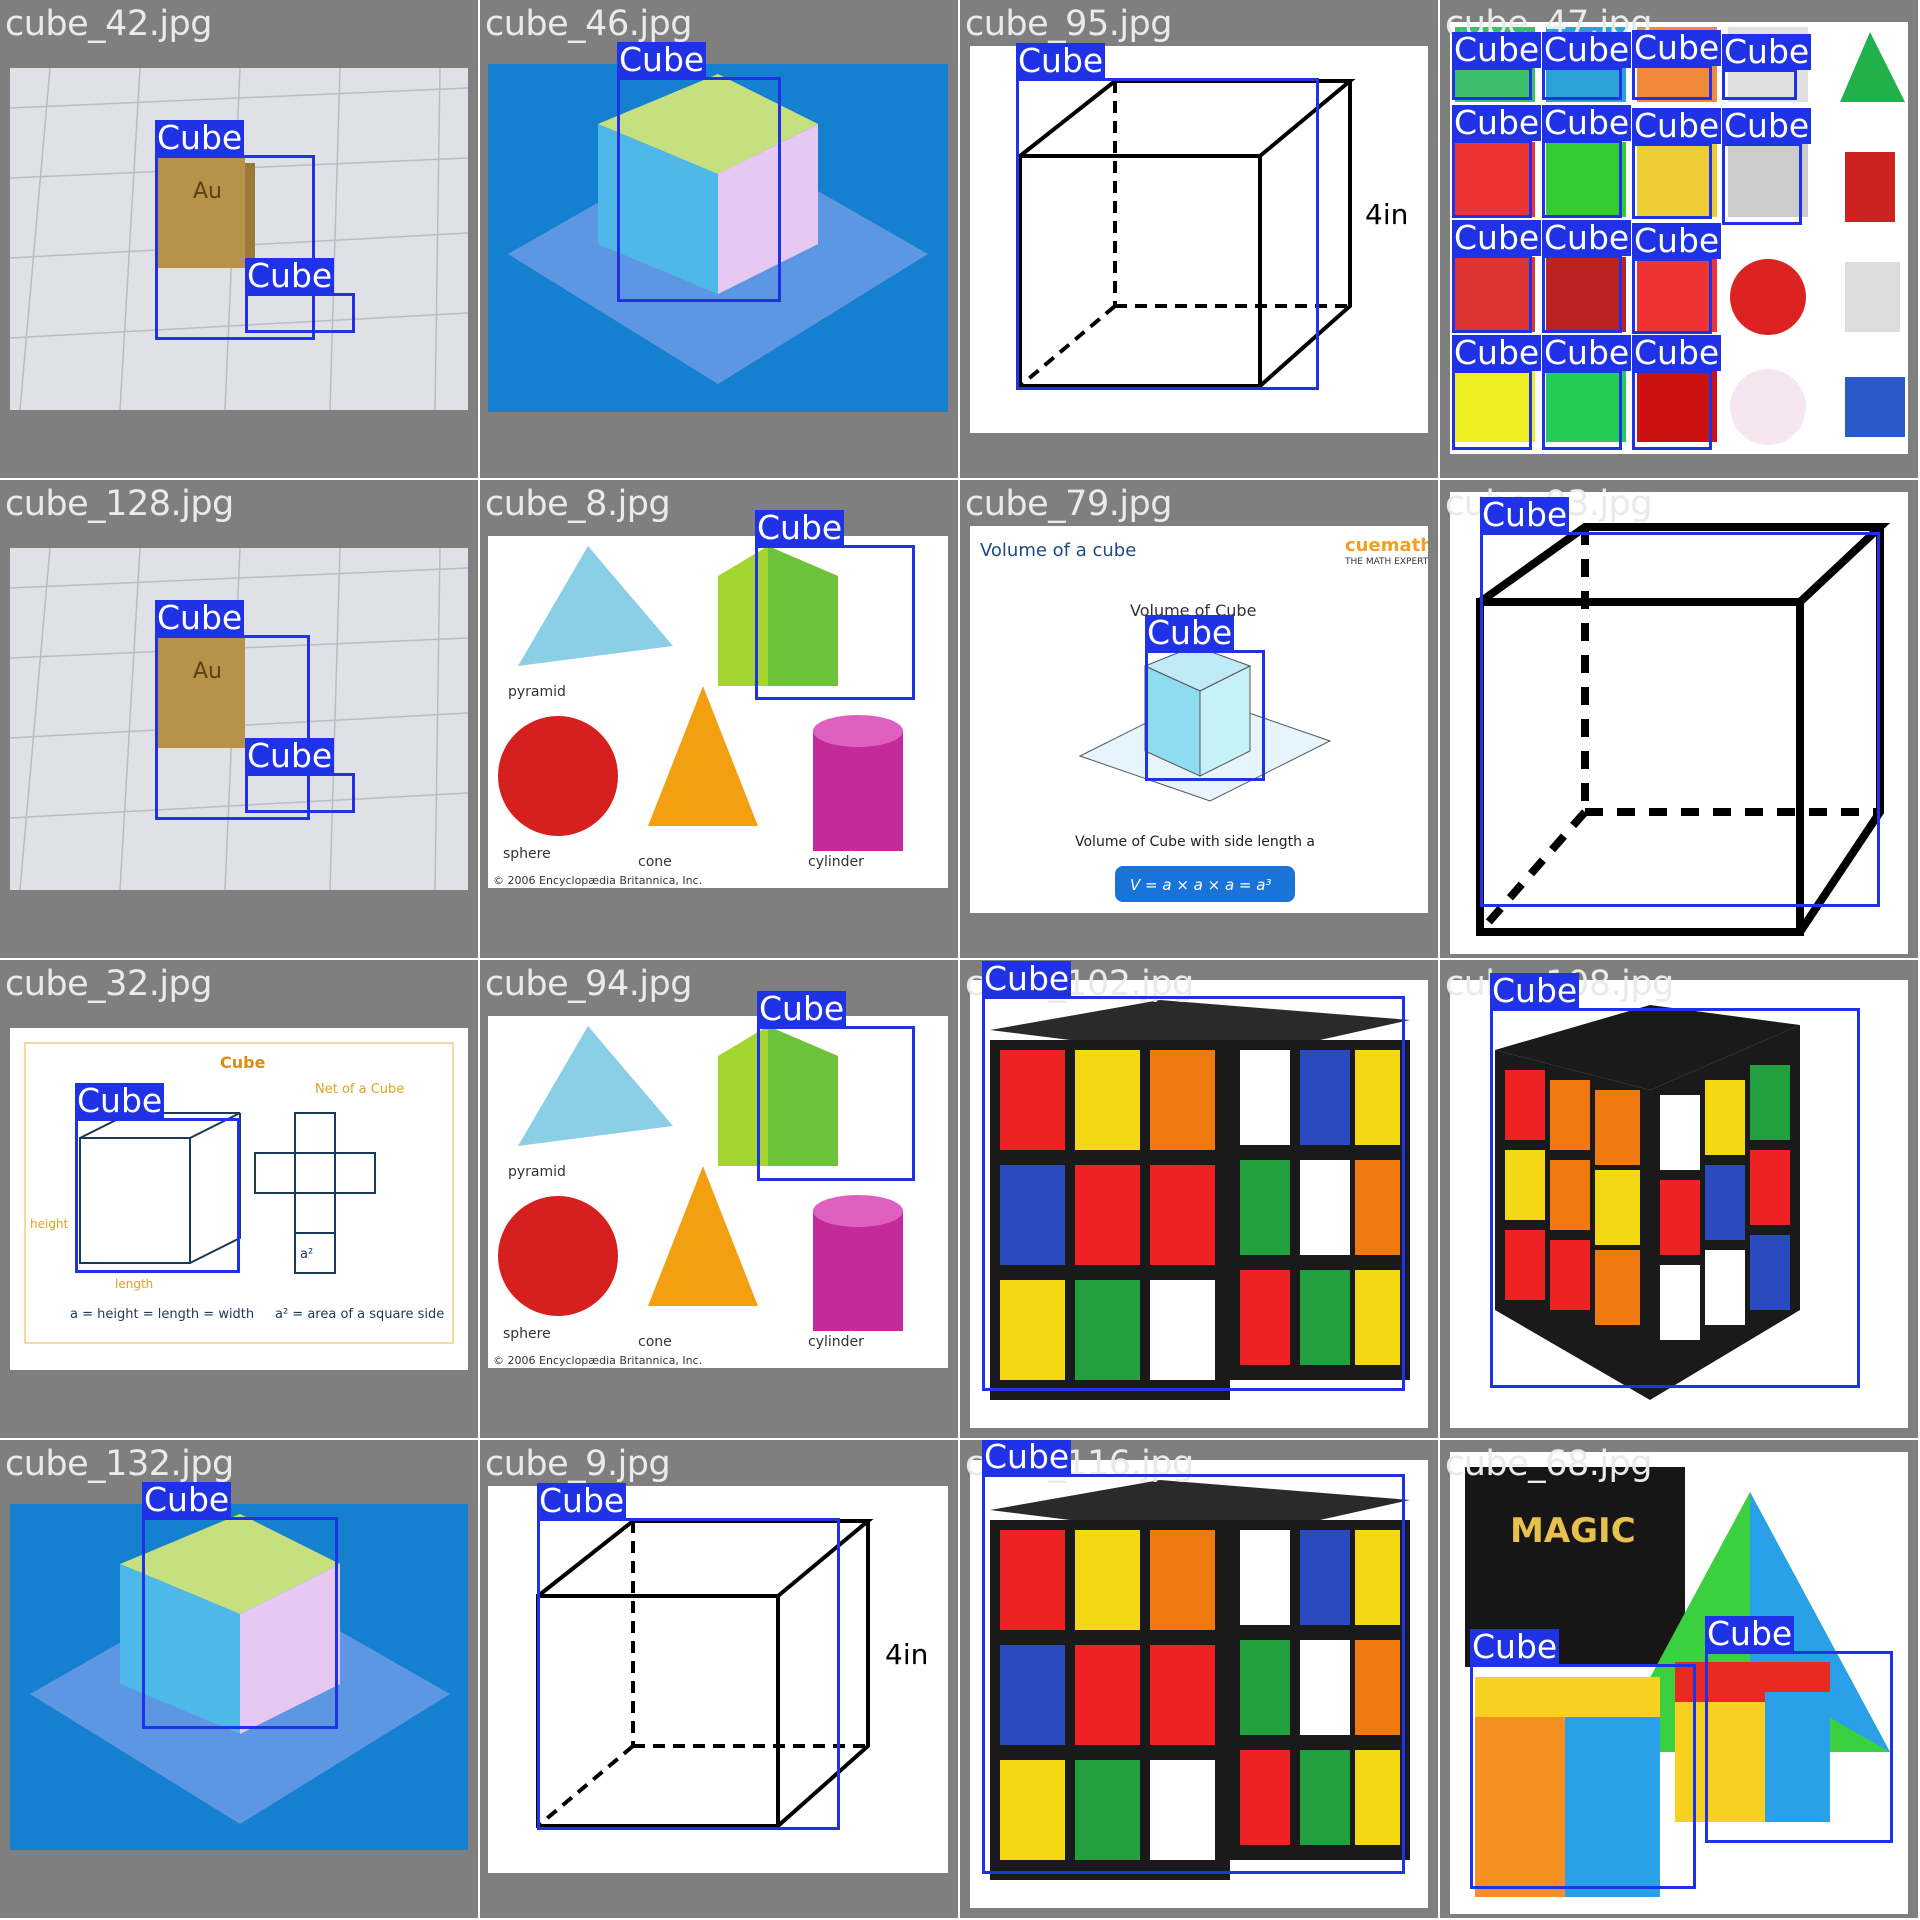  What do you see at coordinates (1058, 550) in the screenshot?
I see `svg-text: Volume of a cube` at bounding box center [1058, 550].